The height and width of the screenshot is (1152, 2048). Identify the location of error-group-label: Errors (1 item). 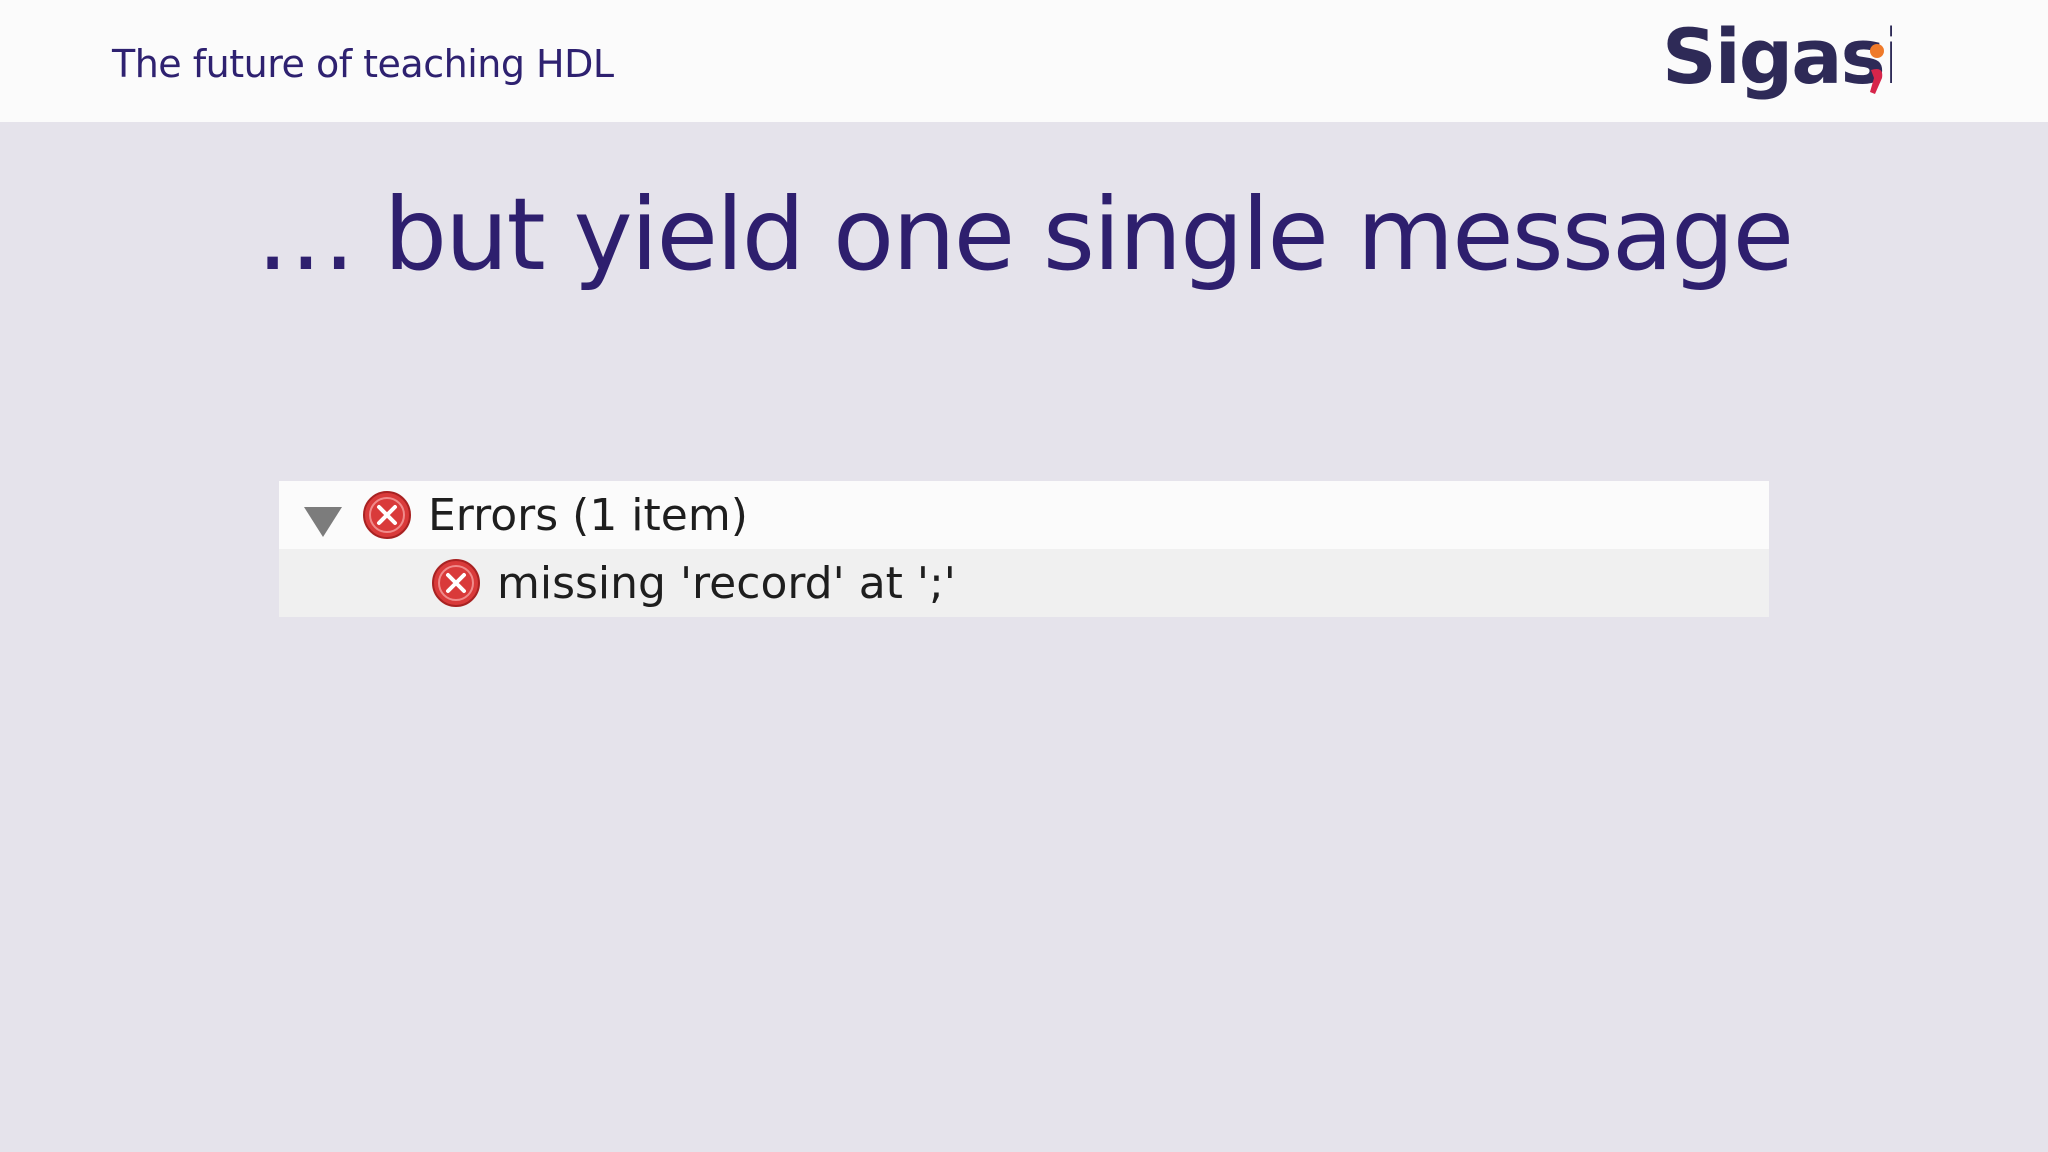
(588, 515).